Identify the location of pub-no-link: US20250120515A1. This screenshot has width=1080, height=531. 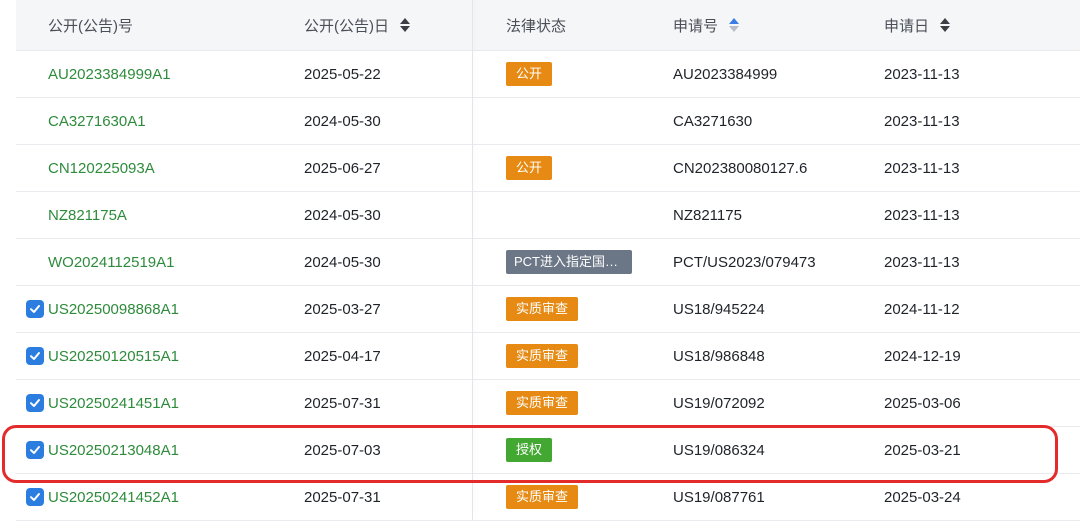
(113, 356).